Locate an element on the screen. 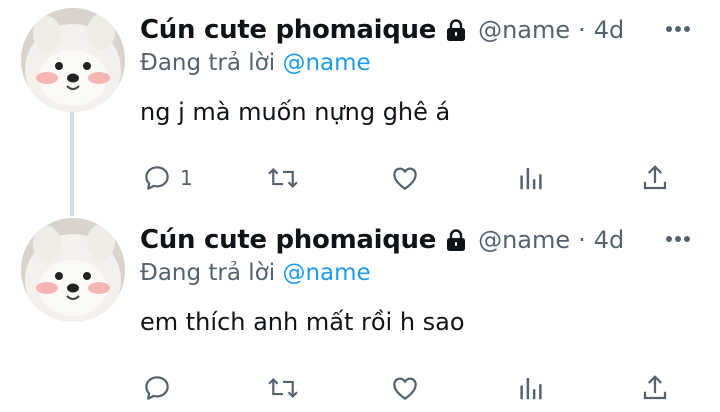 This screenshot has height=412, width=720. reply-button: 1 is located at coordinates (167, 178).